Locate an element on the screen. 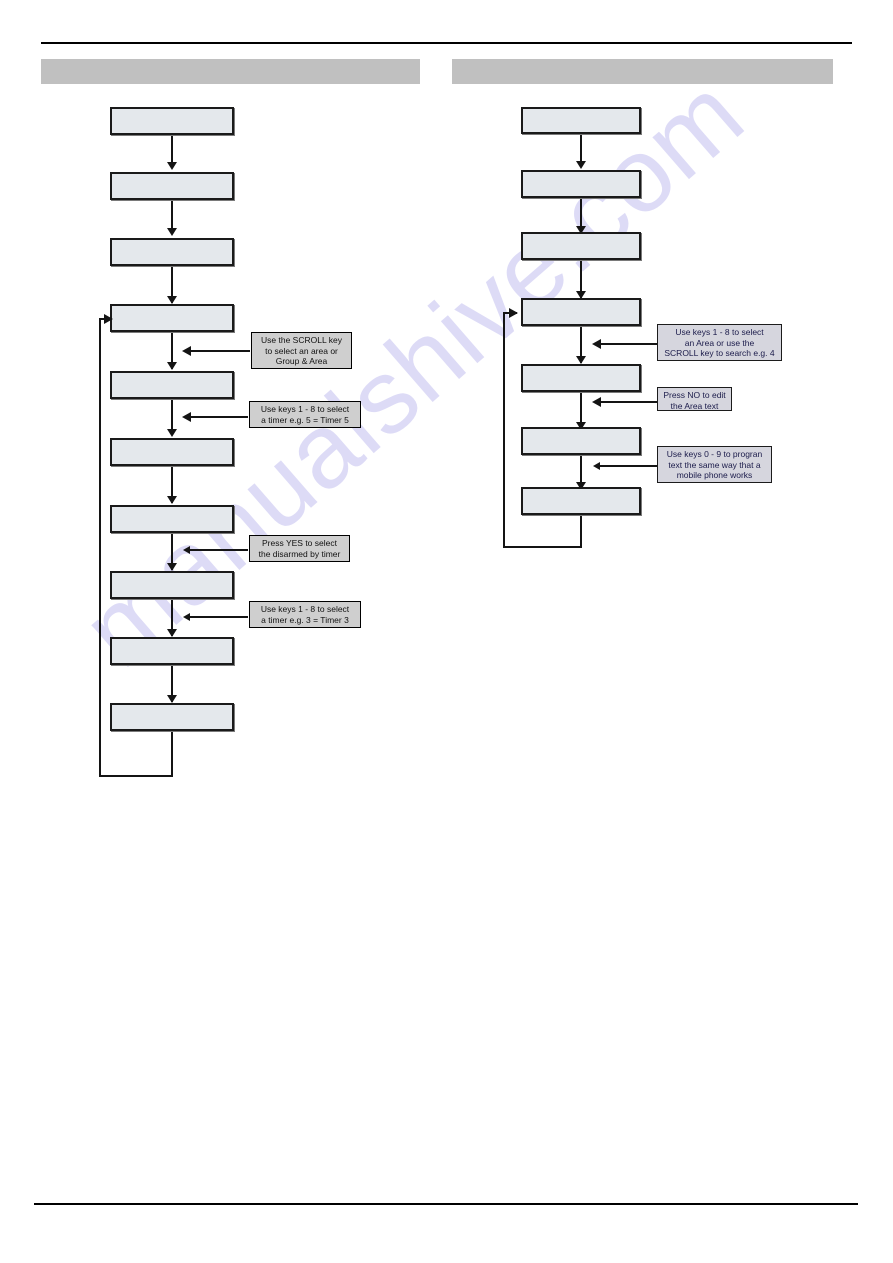 Image resolution: width=893 pixels, height=1263 pixels. left-callout-4-arrowhead is located at coordinates (186, 617).